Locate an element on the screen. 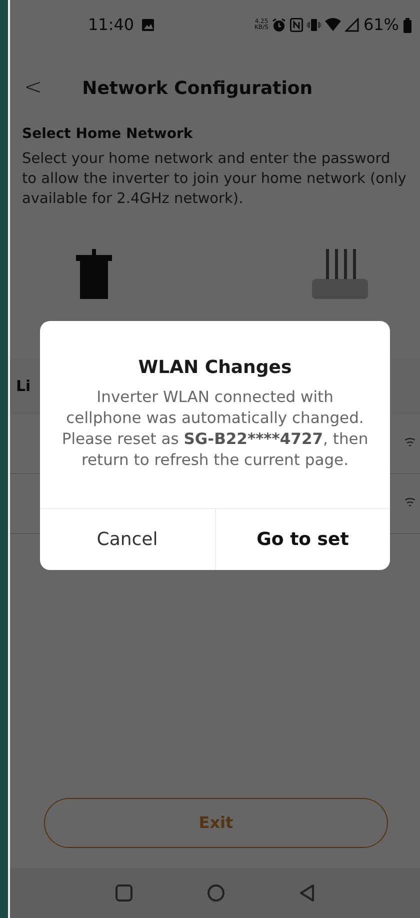 Image resolution: width=420 pixels, height=918 pixels. battery-icon is located at coordinates (407, 25).